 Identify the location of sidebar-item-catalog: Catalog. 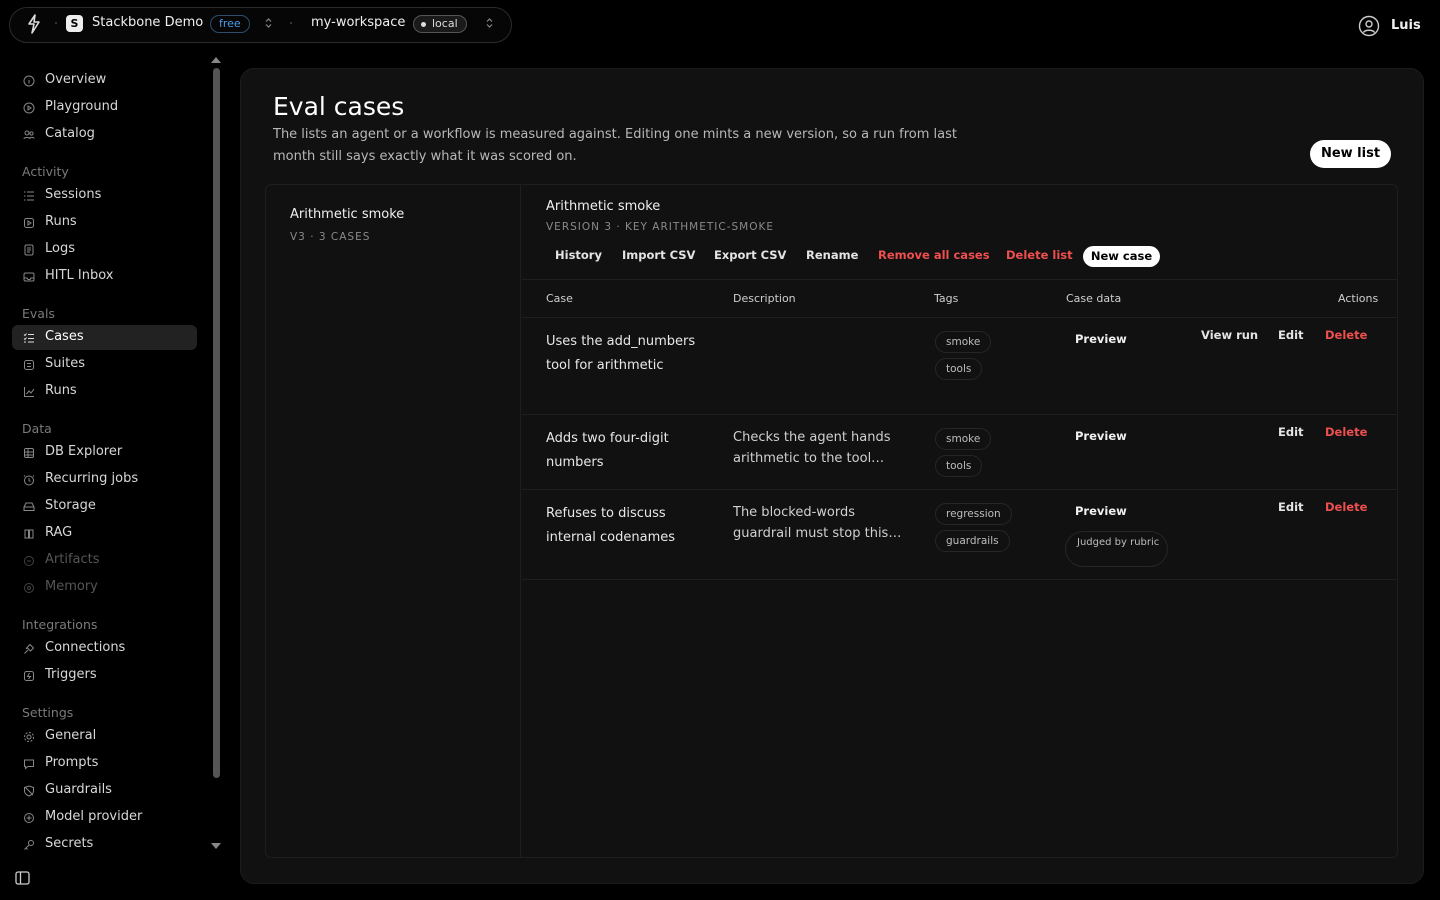
(104, 134).